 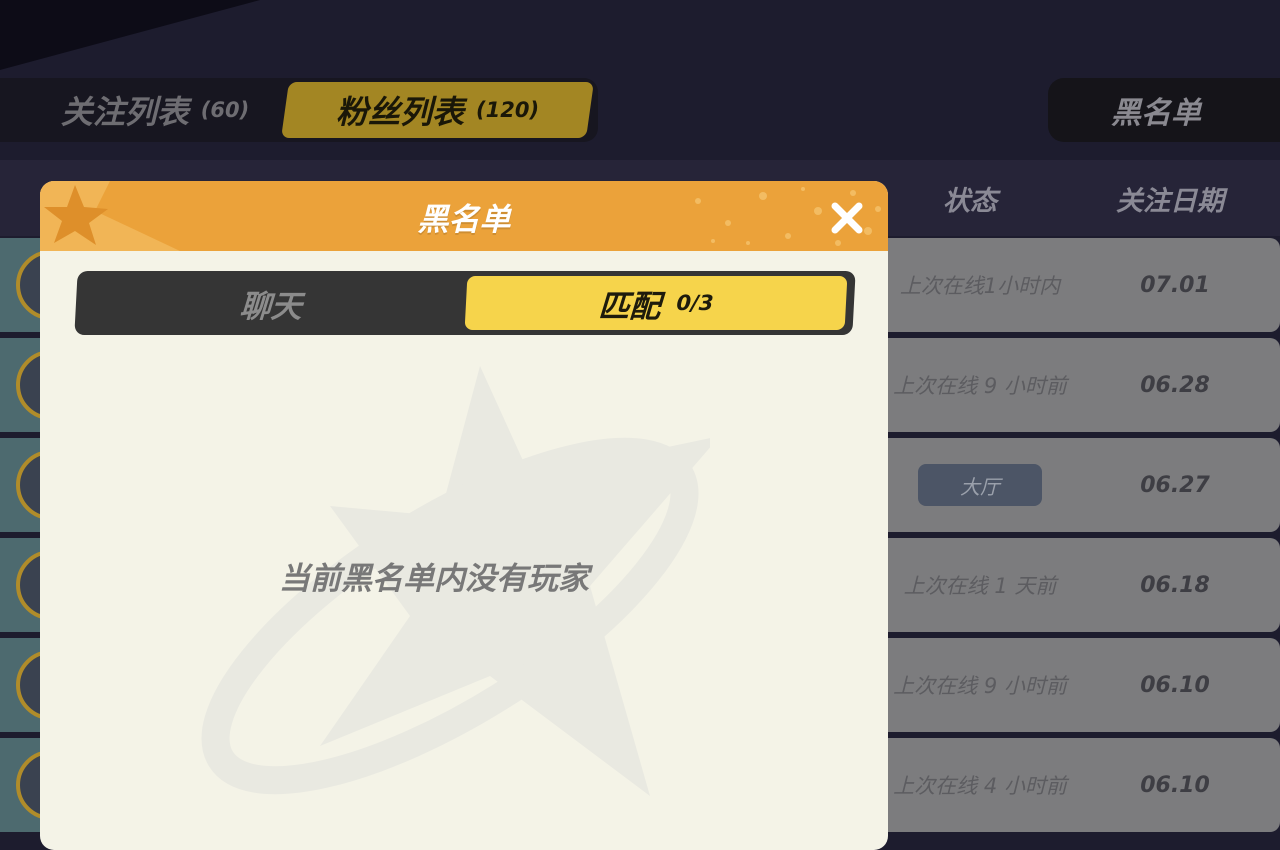 I want to click on tab-fans: 粉丝列表 (120), so click(x=437, y=110).